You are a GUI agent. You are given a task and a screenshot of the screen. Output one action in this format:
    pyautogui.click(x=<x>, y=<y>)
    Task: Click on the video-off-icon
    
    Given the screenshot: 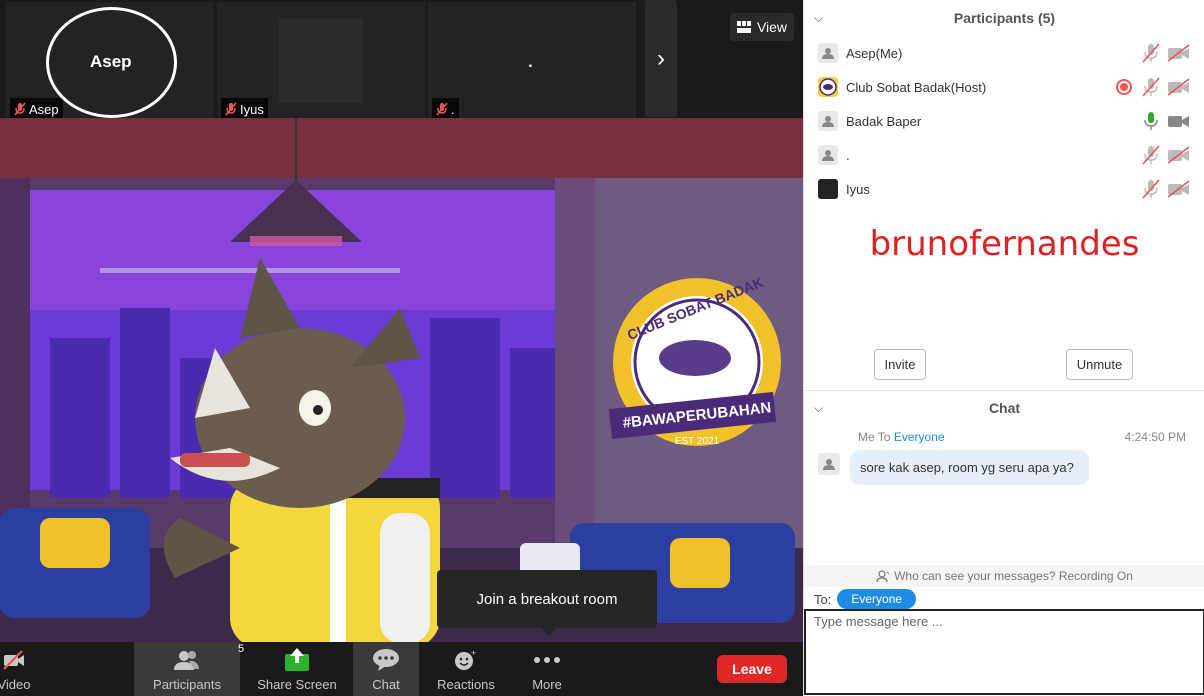 What is the action you would take?
    pyautogui.click(x=14, y=659)
    